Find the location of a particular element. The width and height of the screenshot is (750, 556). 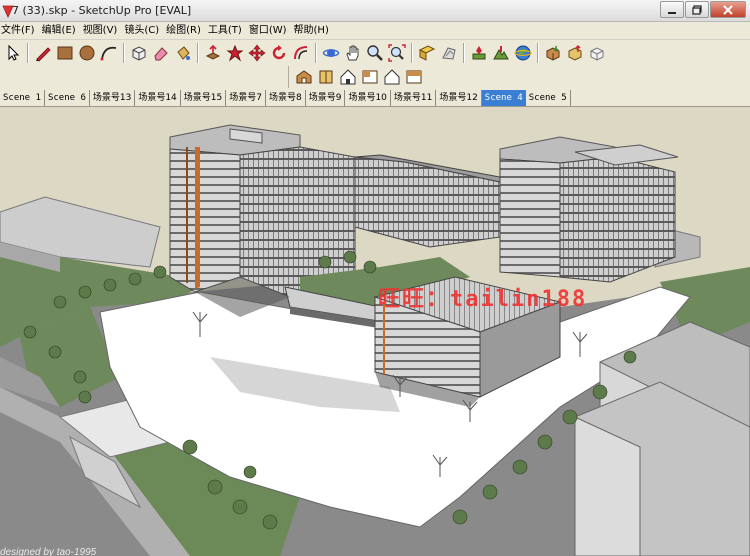

get-models-icon is located at coordinates (553, 53).